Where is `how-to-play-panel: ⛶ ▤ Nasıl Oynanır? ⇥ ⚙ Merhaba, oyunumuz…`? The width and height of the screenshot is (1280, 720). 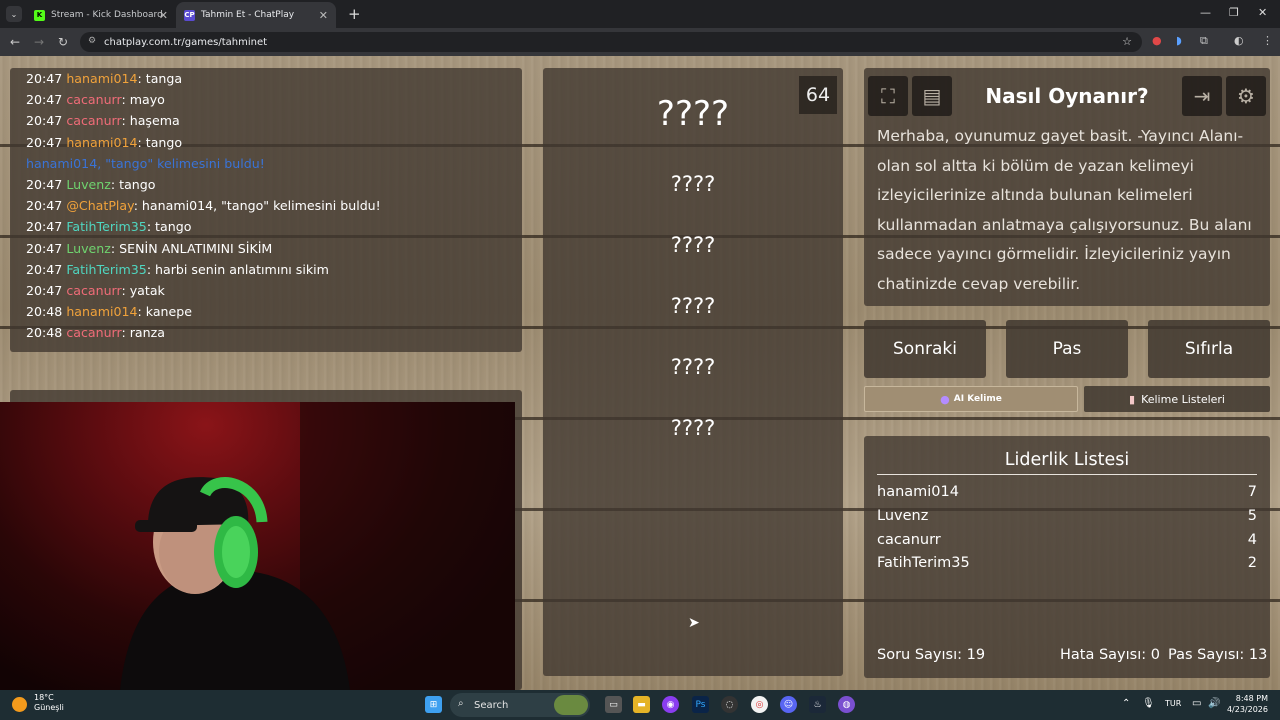
how-to-play-panel: ⛶ ▤ Nasıl Oynanır? ⇥ ⚙ Merhaba, oyunumuz… is located at coordinates (1067, 187).